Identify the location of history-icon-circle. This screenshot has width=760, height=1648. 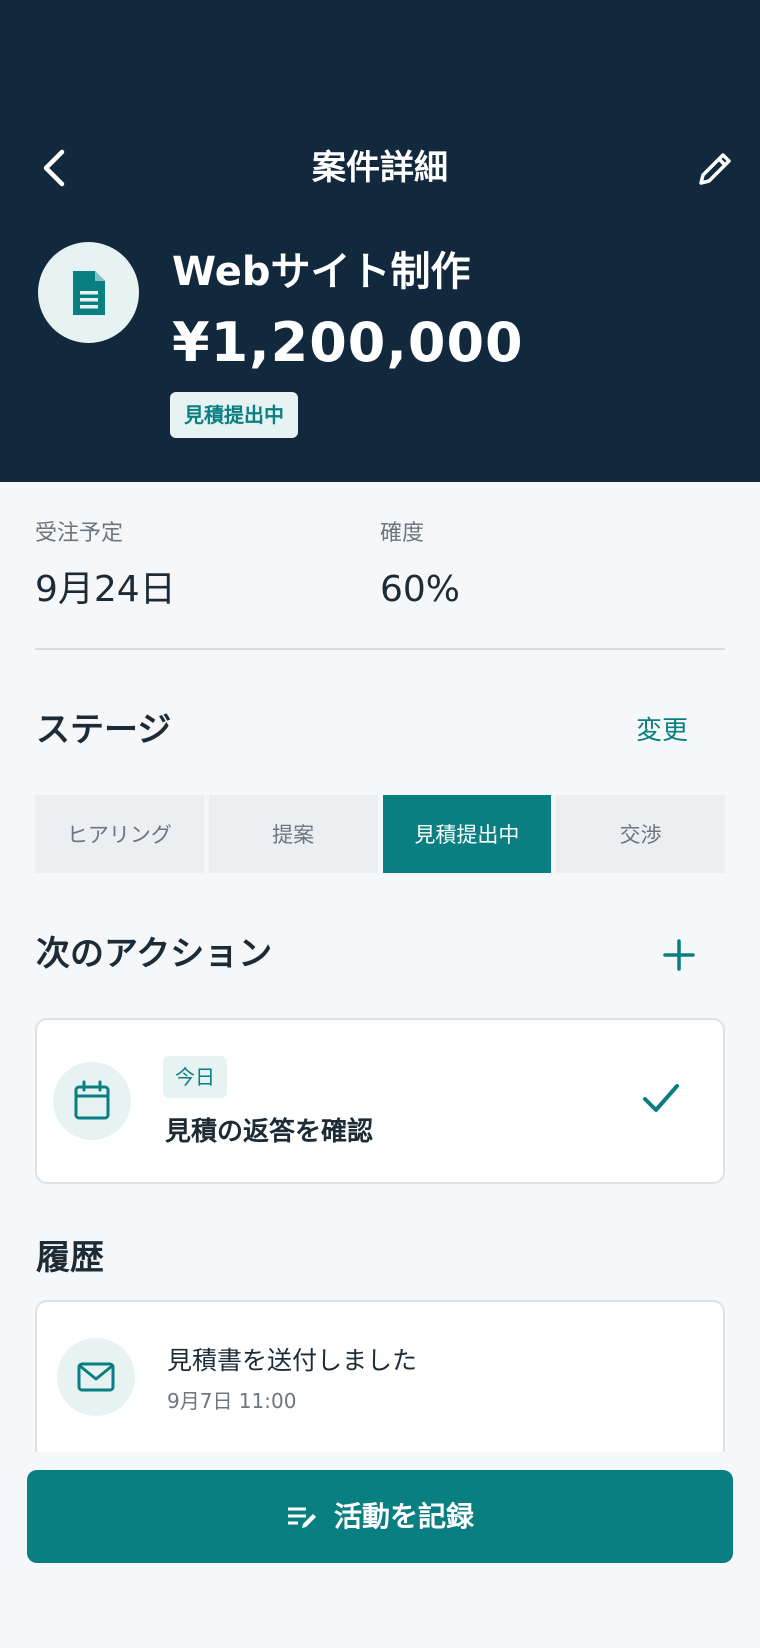
(96, 1377).